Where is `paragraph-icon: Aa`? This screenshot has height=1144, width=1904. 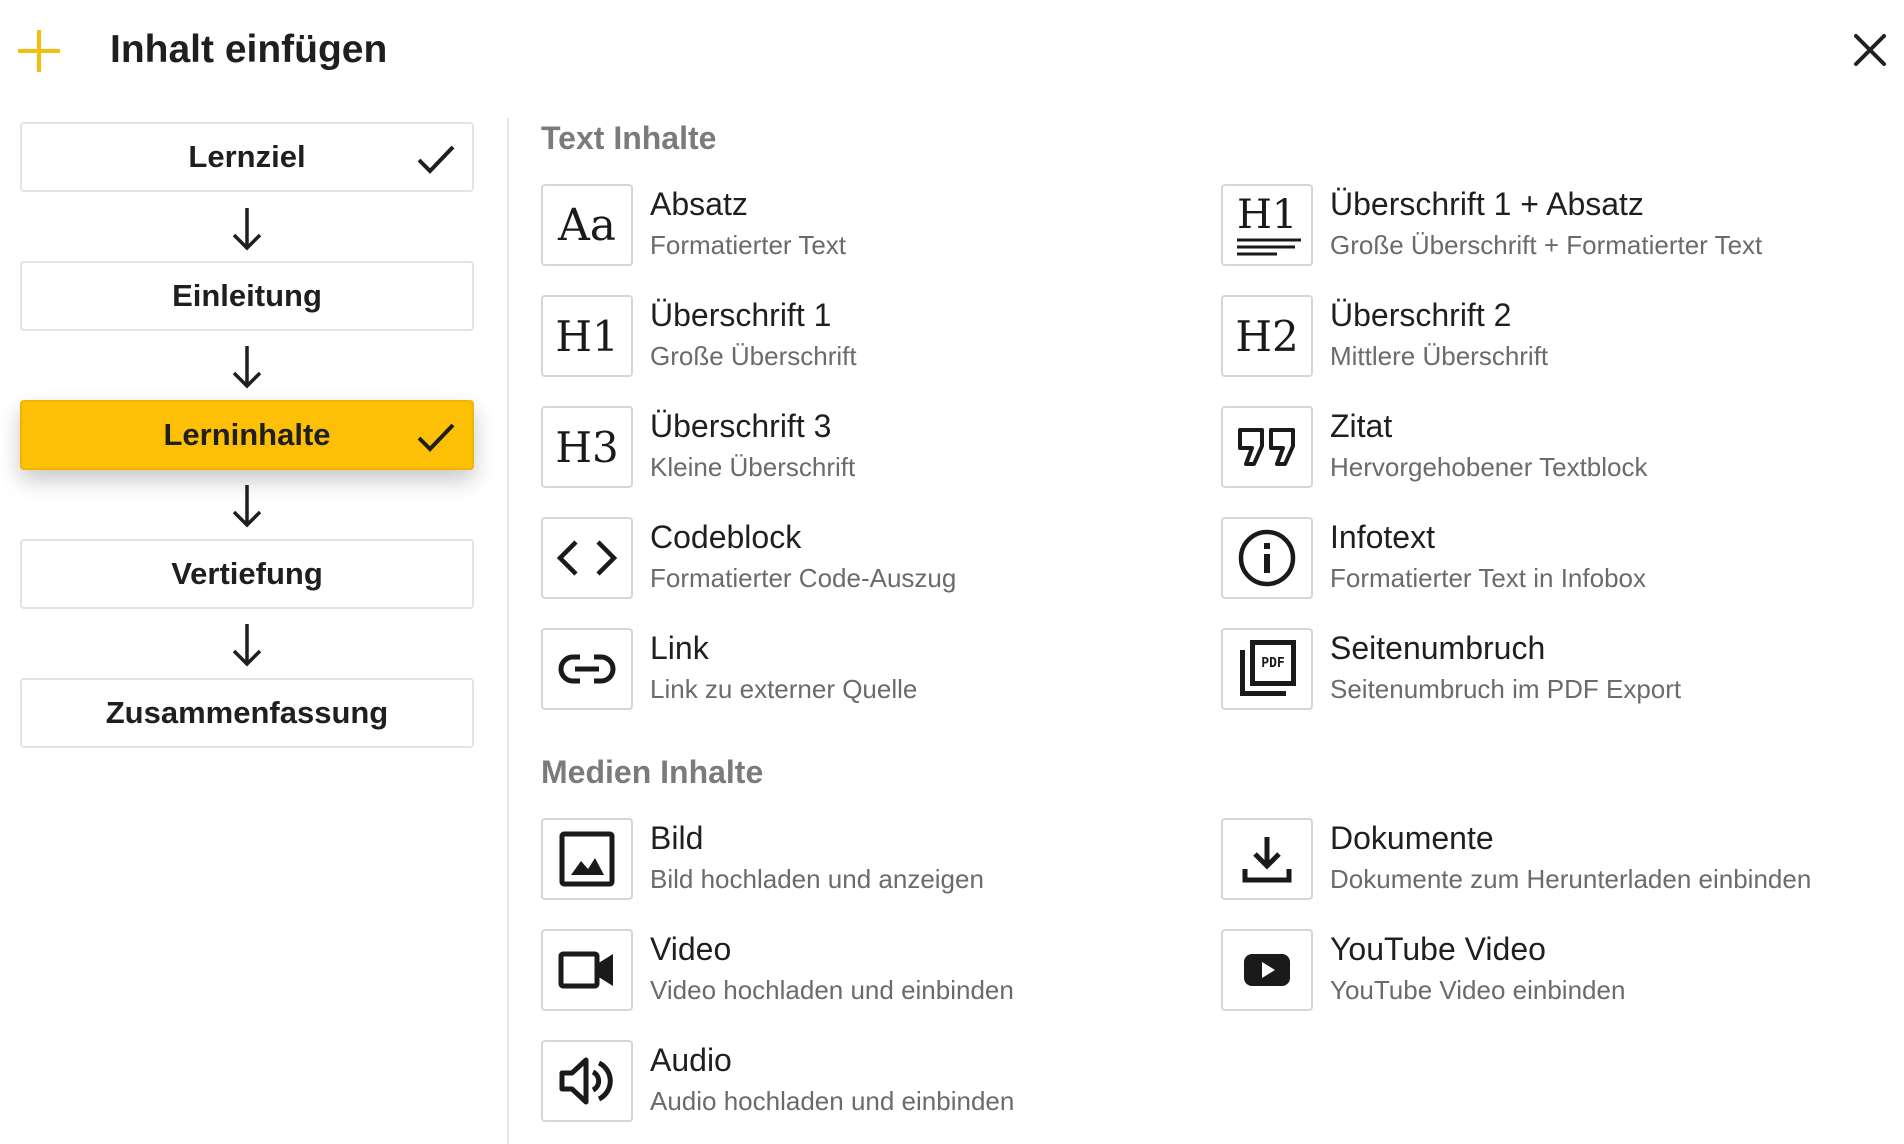 paragraph-icon: Aa is located at coordinates (587, 225).